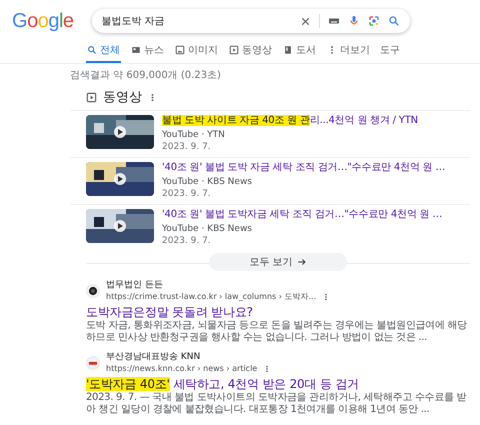 The height and width of the screenshot is (425, 480). I want to click on site-name: 법무법인 든든, so click(135, 285).